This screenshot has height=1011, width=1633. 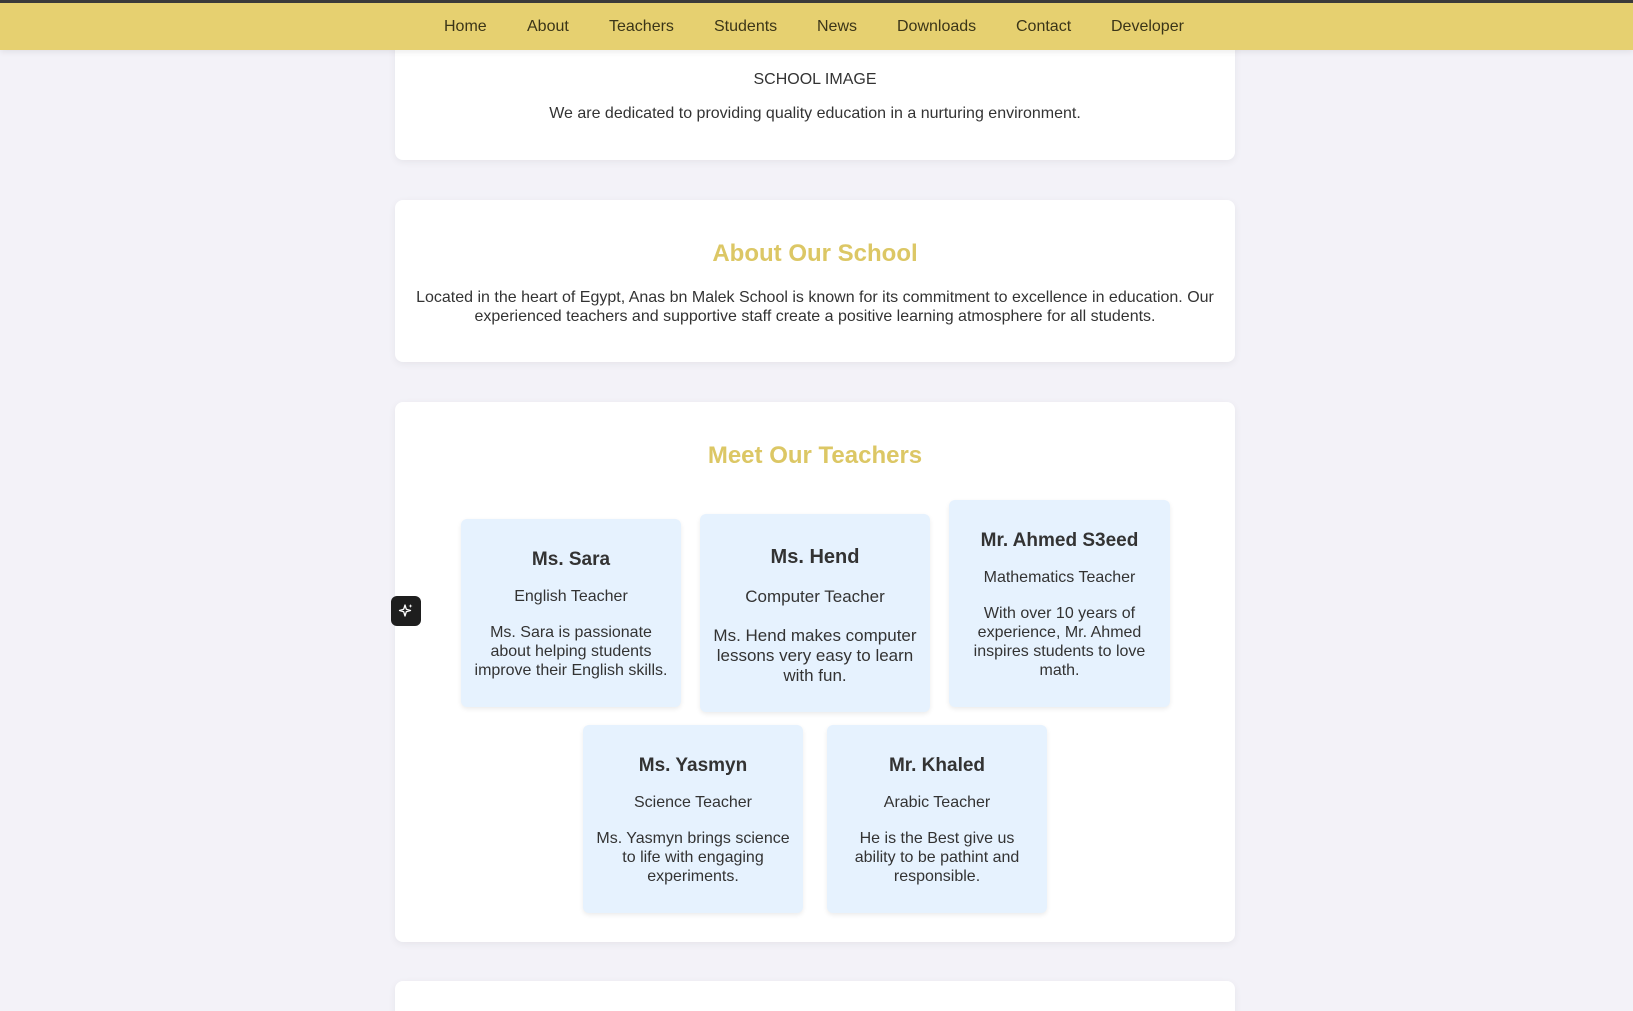 What do you see at coordinates (548, 27) in the screenshot?
I see `nav-about-link: About` at bounding box center [548, 27].